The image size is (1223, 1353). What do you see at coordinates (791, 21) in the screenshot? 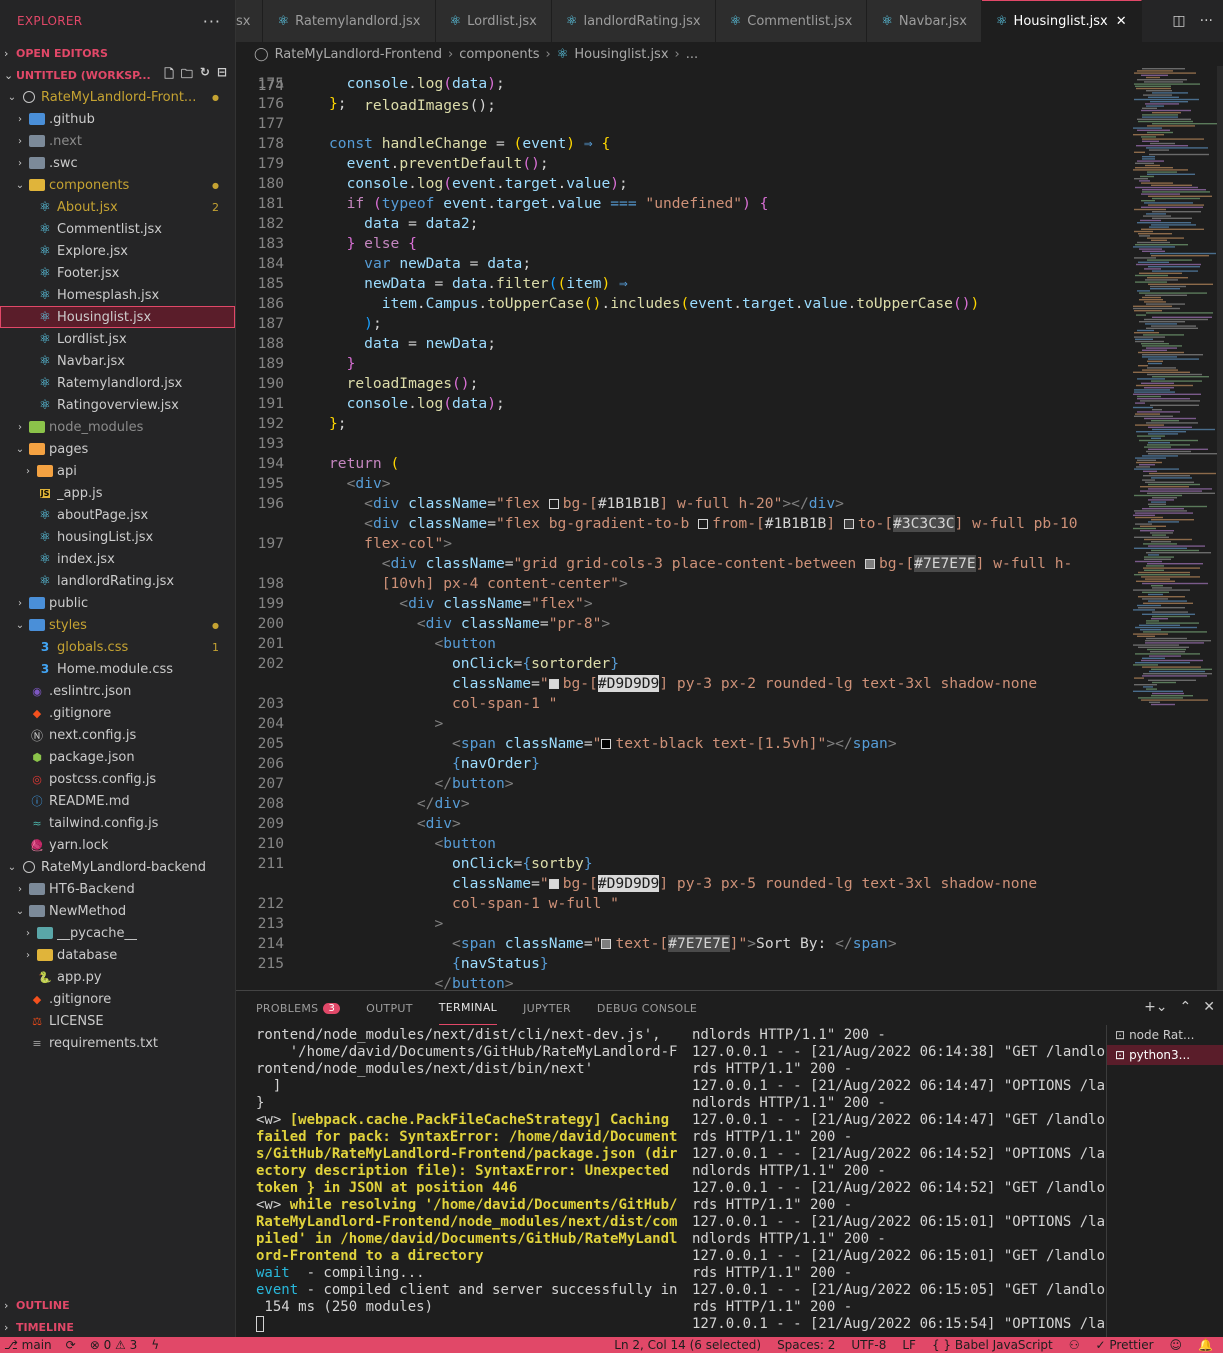
I see `editor-tab: ⚛ Commentlist.jsx` at bounding box center [791, 21].